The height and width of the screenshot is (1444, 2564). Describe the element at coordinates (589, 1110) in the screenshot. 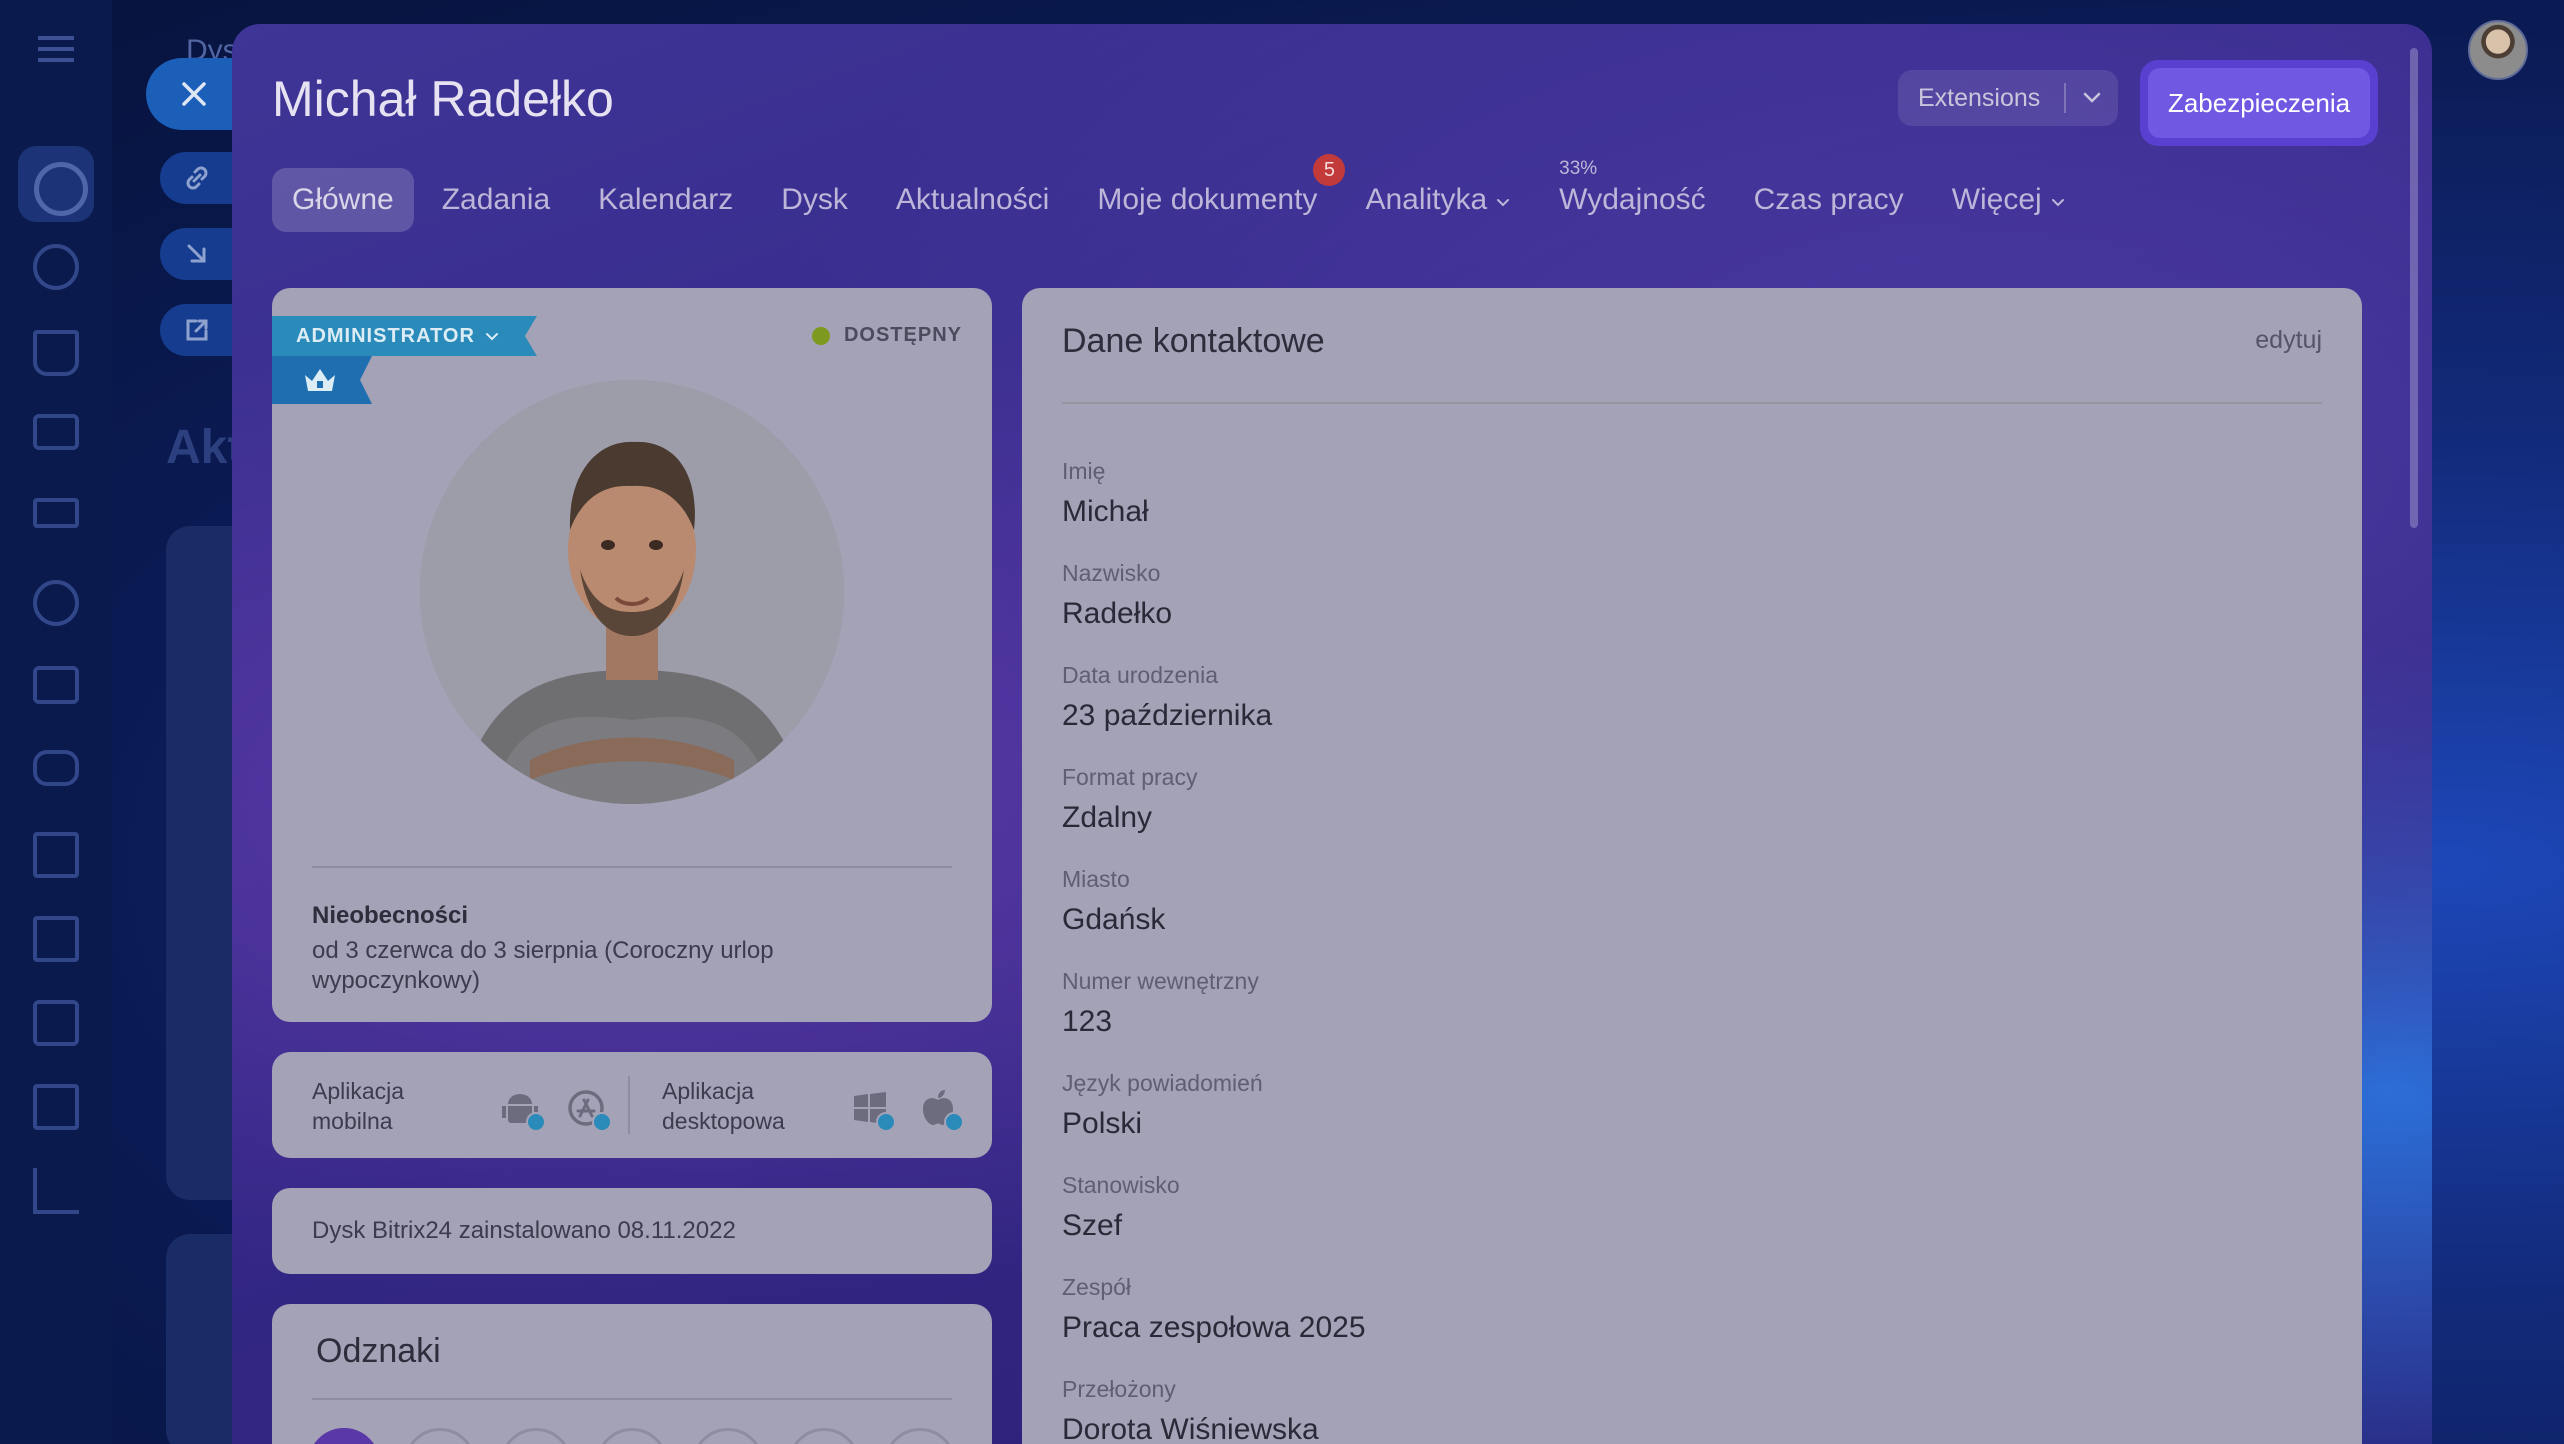

I see `appstore-app-icon` at that location.